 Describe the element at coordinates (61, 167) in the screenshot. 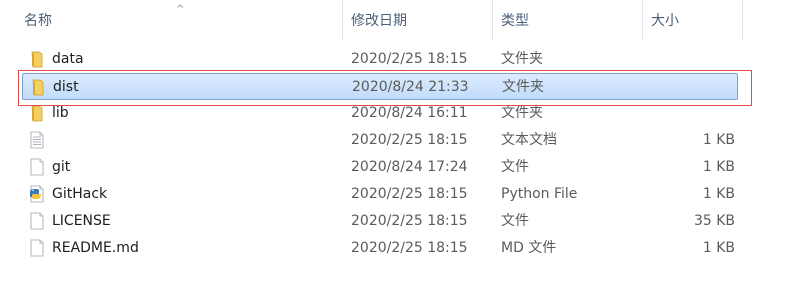

I see `file-name: git` at that location.